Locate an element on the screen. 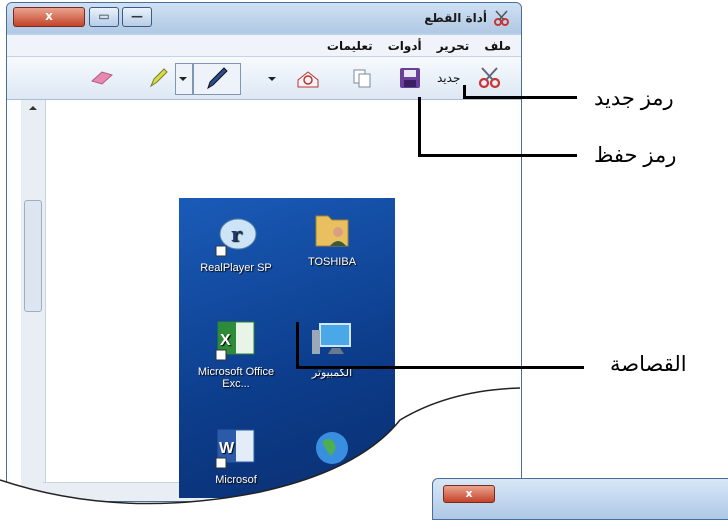 This screenshot has width=728, height=520. close-icon: x is located at coordinates (469, 493).